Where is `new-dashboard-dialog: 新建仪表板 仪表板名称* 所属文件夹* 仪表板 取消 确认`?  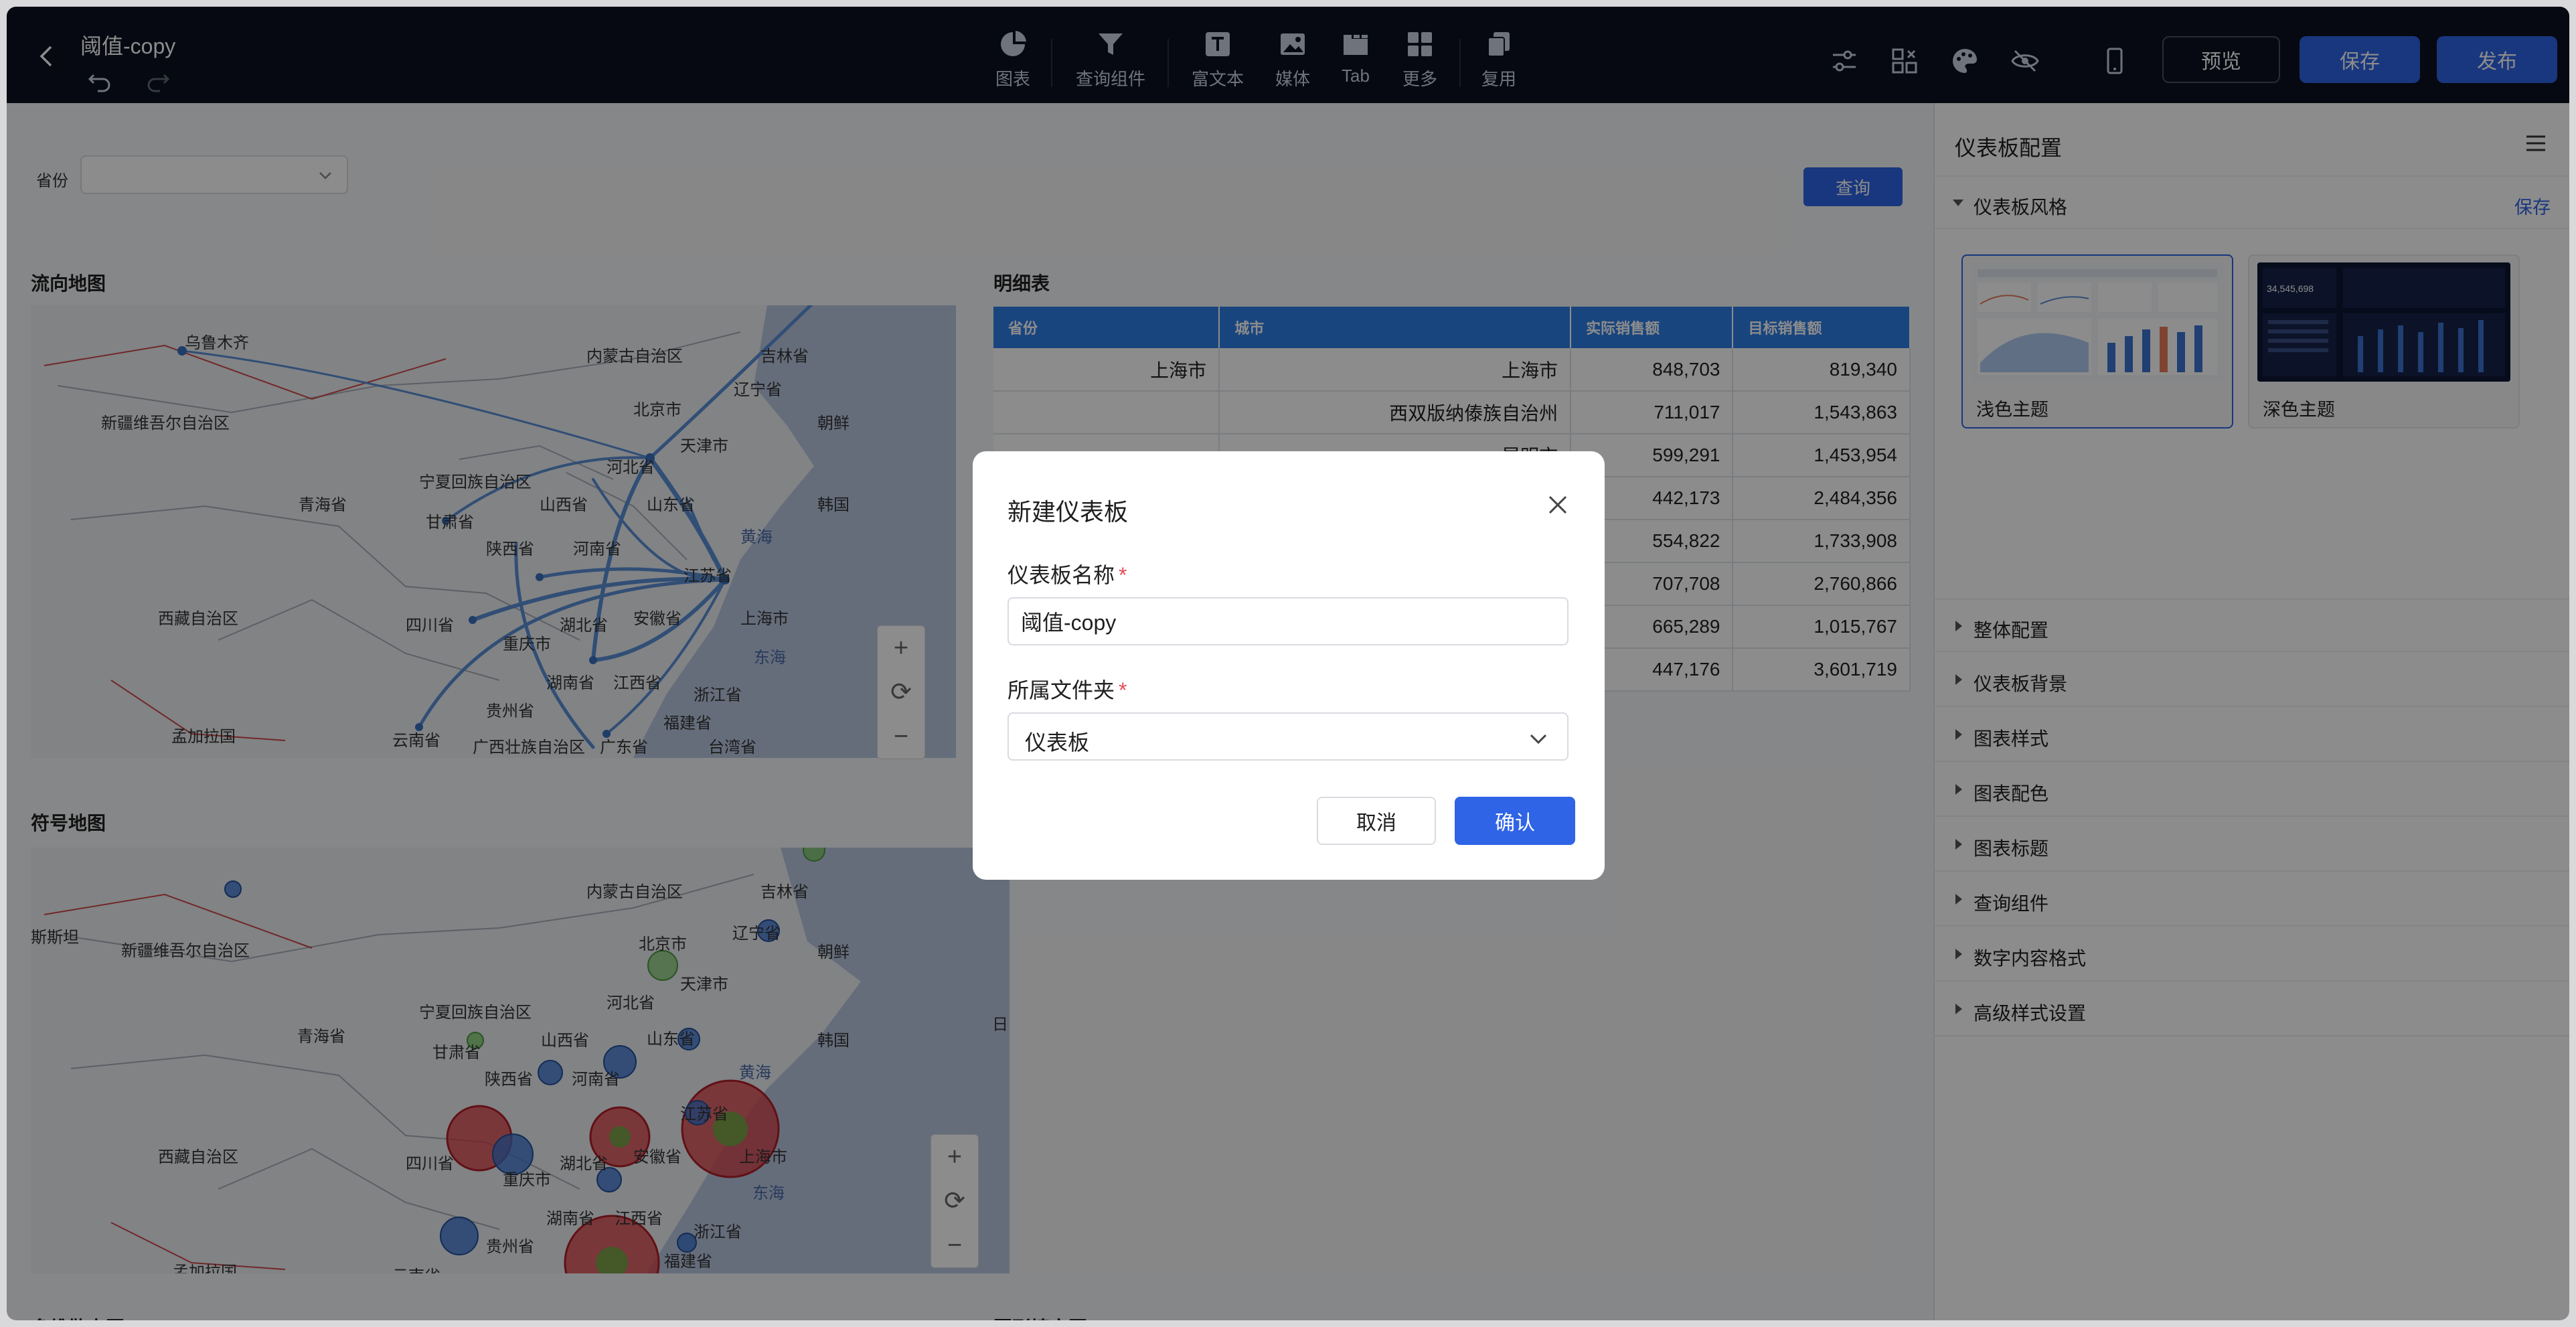
new-dashboard-dialog: 新建仪表板 仪表板名称* 所属文件夹* 仪表板 取消 确认 is located at coordinates (1289, 665).